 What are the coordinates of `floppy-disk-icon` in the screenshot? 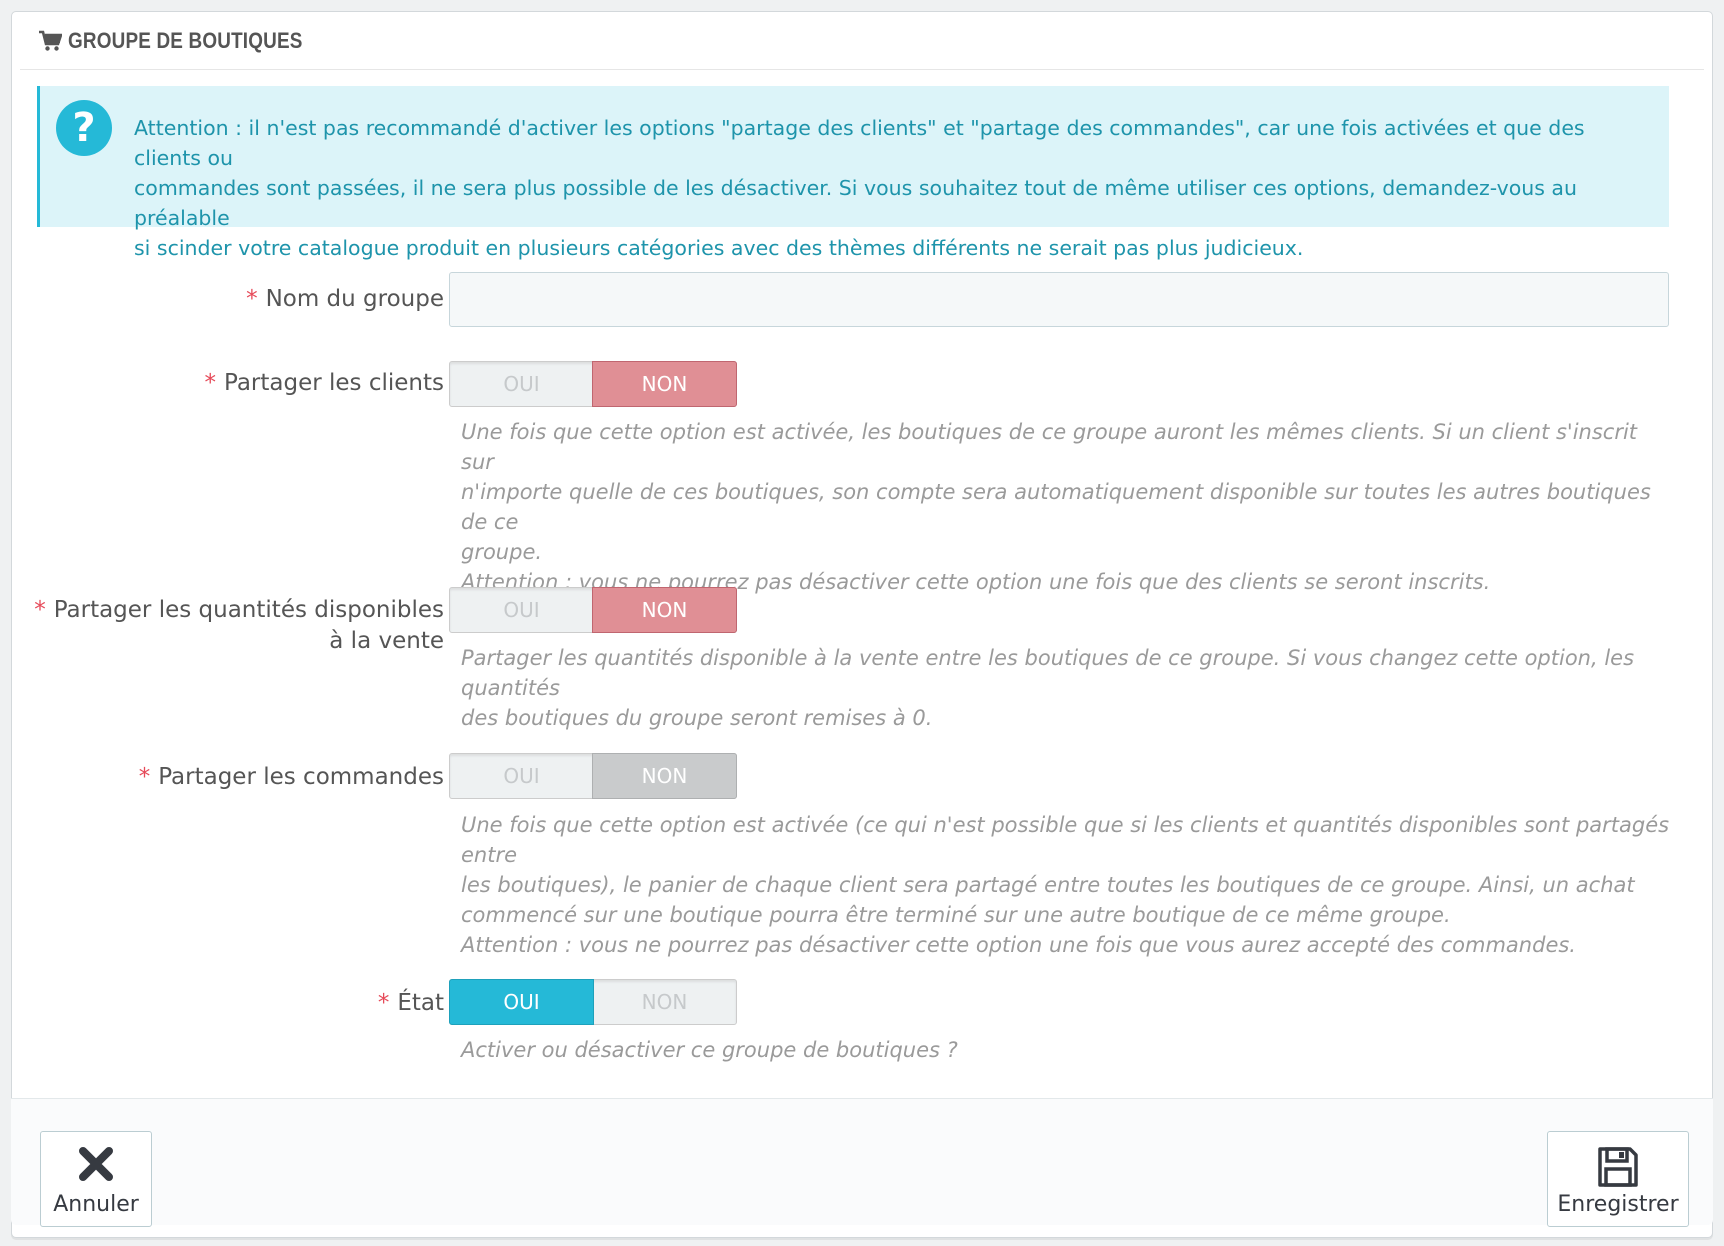 It's located at (1618, 1167).